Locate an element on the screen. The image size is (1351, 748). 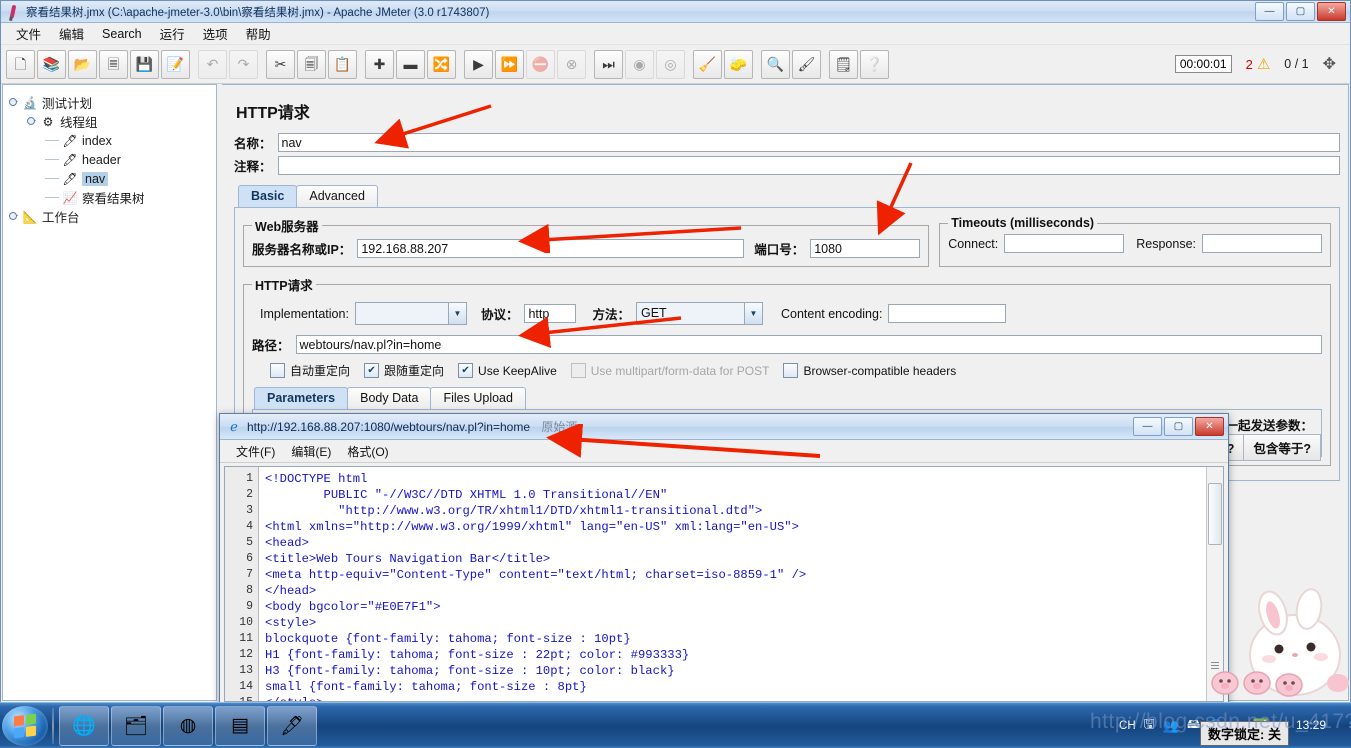
function-helper-icon: 🗒 is located at coordinates (843, 64).